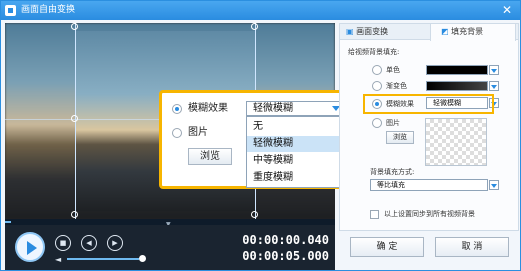 This screenshot has width=521, height=271. I want to click on dropdown-option-none: 无, so click(294, 127).